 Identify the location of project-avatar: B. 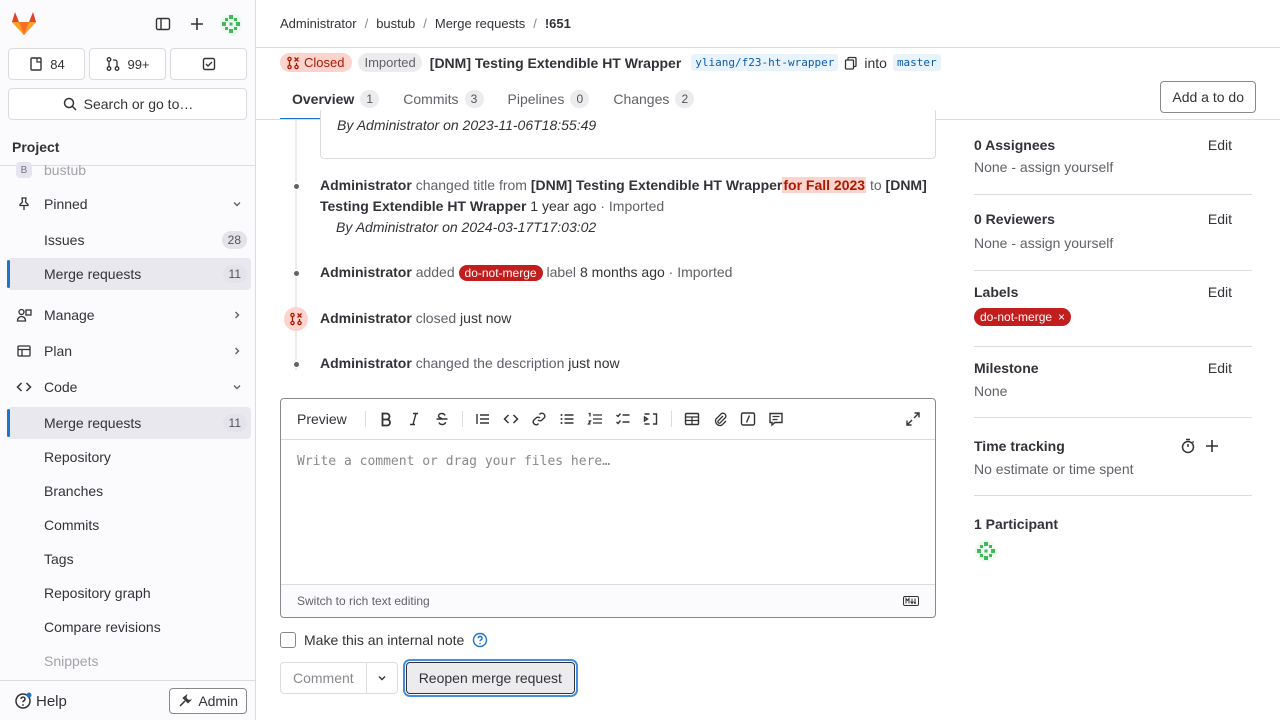
(24, 170).